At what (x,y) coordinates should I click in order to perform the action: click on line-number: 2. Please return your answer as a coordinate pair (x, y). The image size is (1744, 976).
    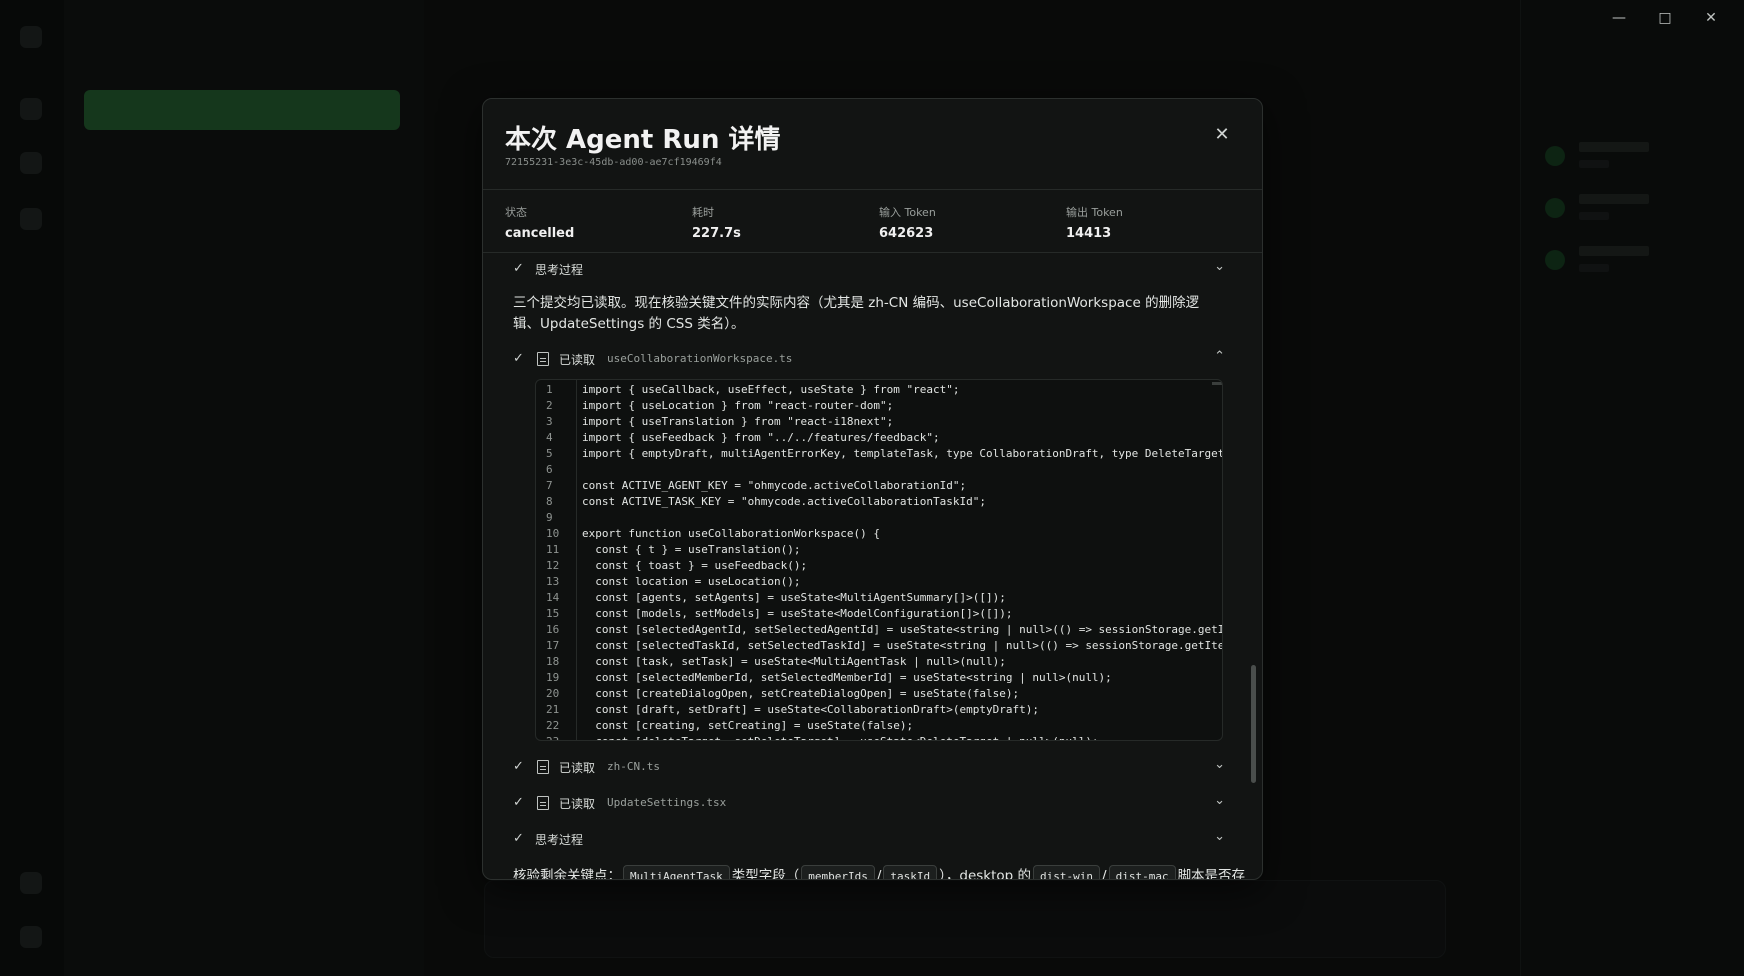
    Looking at the image, I should click on (549, 405).